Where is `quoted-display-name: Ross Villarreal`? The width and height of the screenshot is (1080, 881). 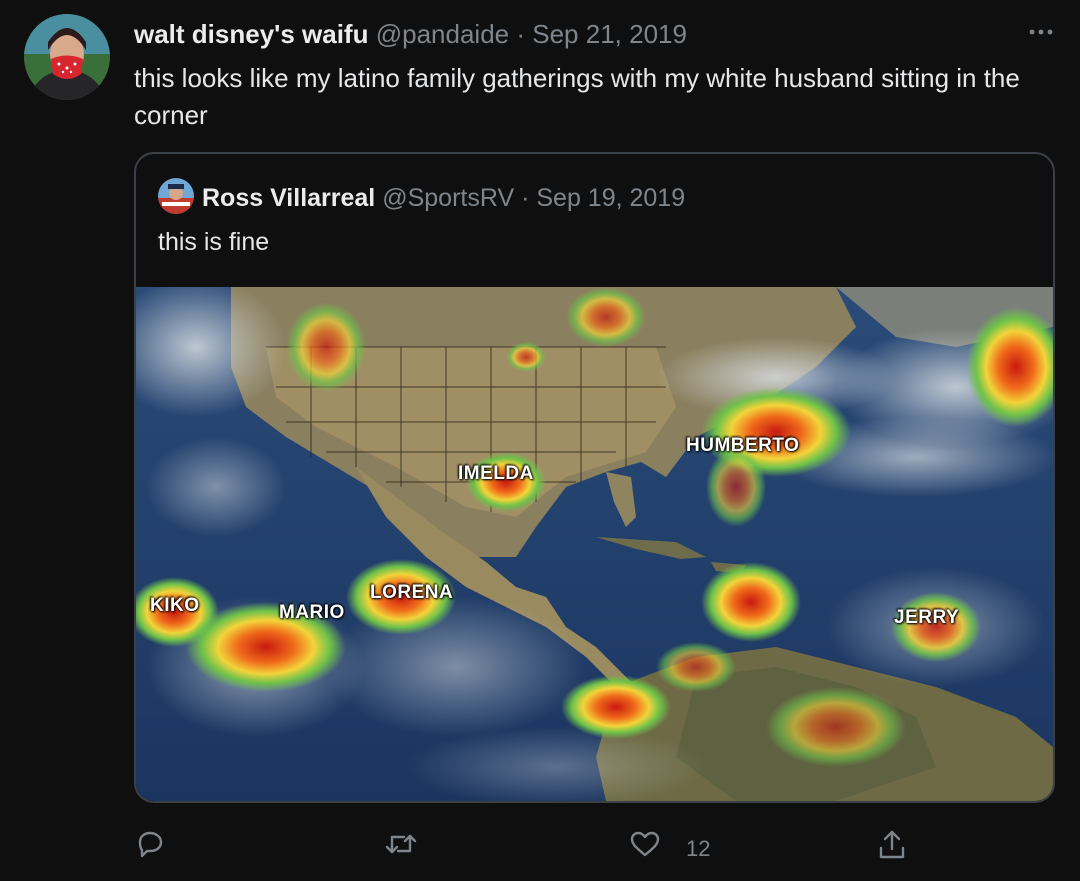
quoted-display-name: Ross Villarreal is located at coordinates (288, 198).